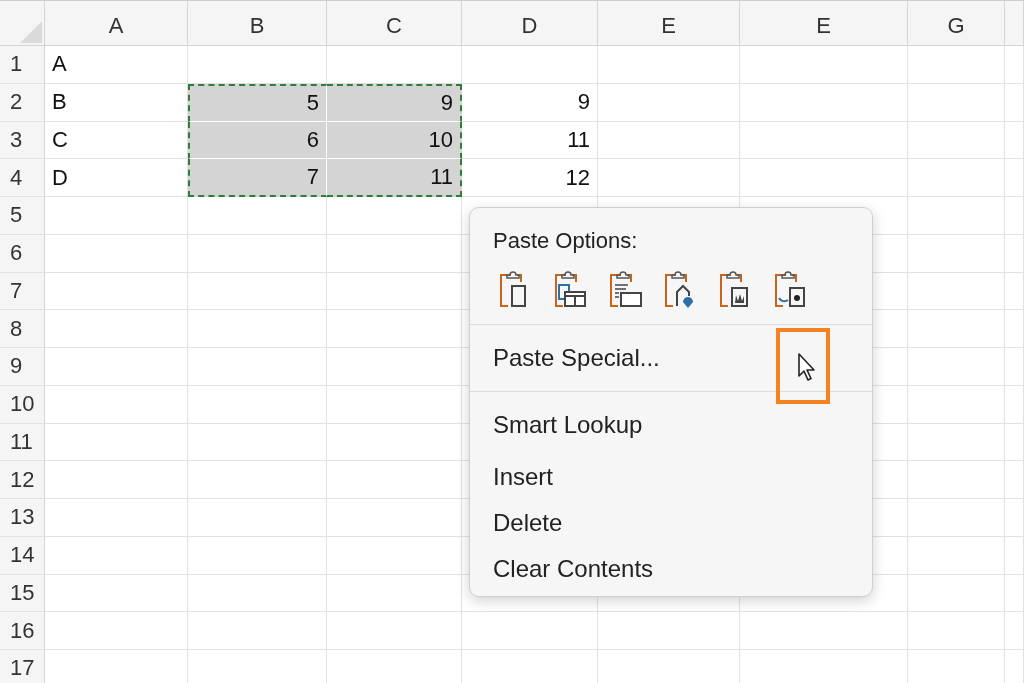 The height and width of the screenshot is (683, 1024). I want to click on table-cell: 5, so click(257, 102).